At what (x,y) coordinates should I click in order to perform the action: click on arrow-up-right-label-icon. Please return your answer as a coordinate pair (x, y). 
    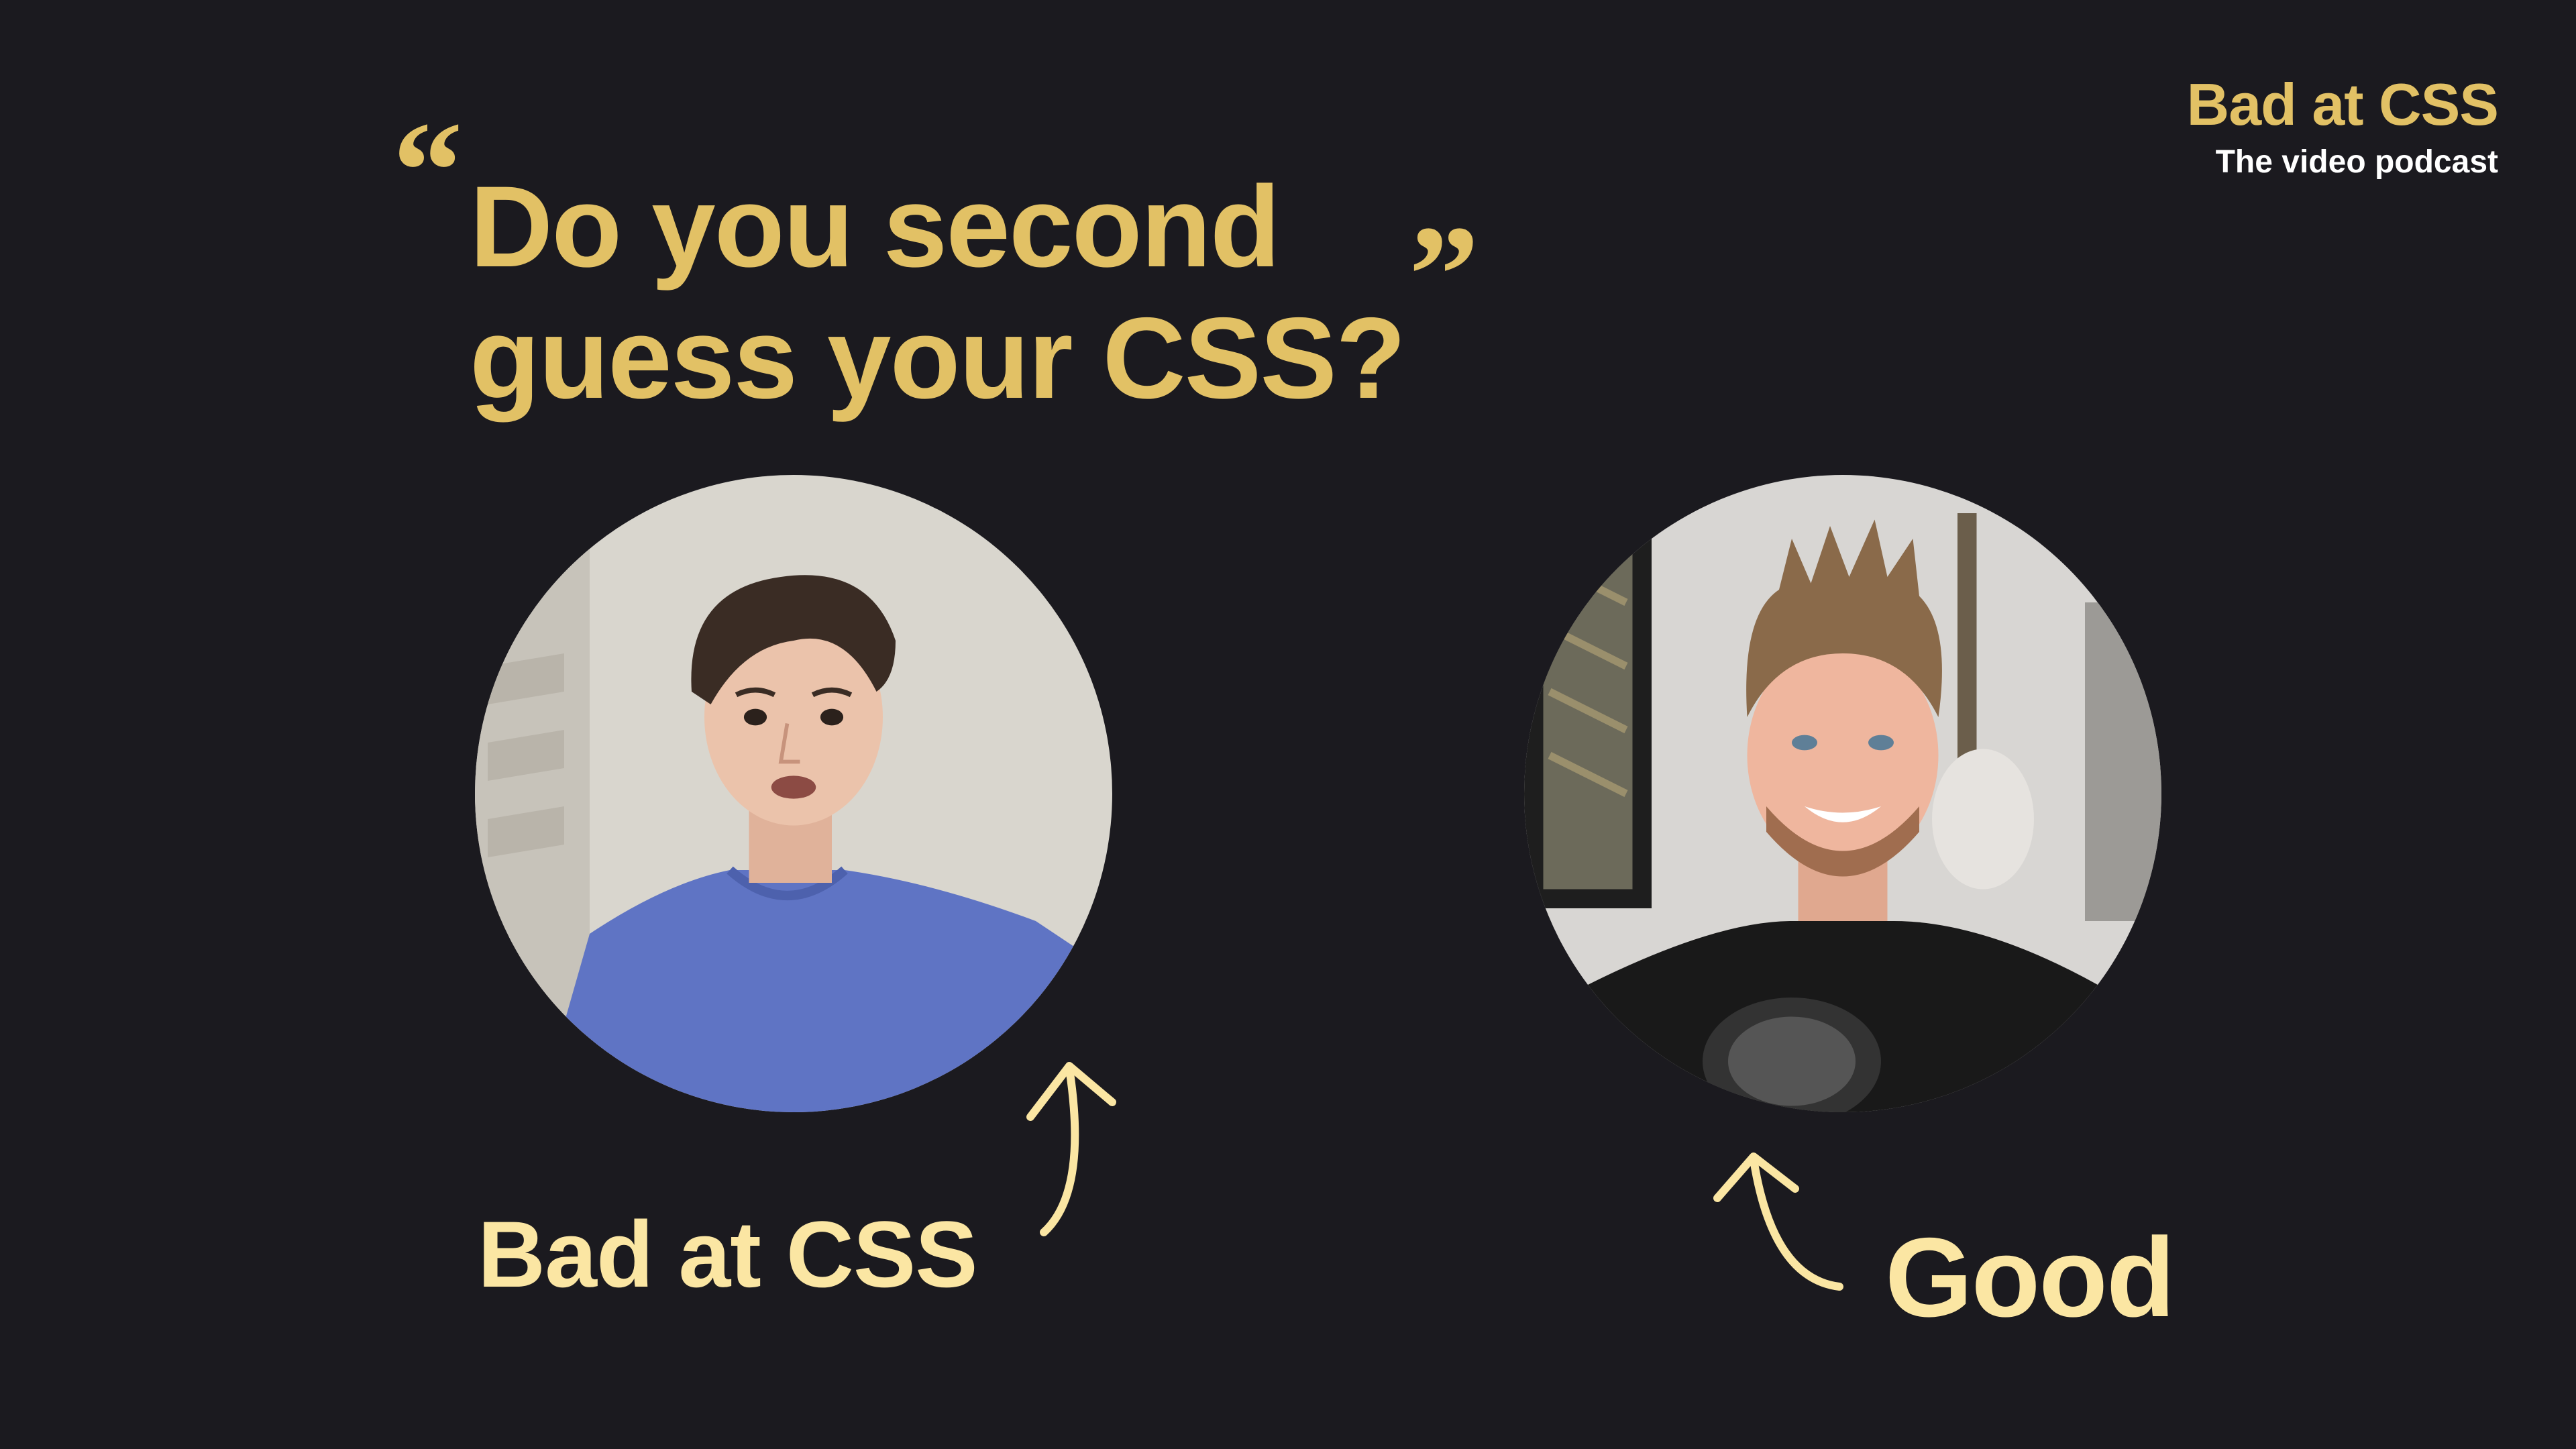
    Looking at the image, I should click on (1777, 1214).